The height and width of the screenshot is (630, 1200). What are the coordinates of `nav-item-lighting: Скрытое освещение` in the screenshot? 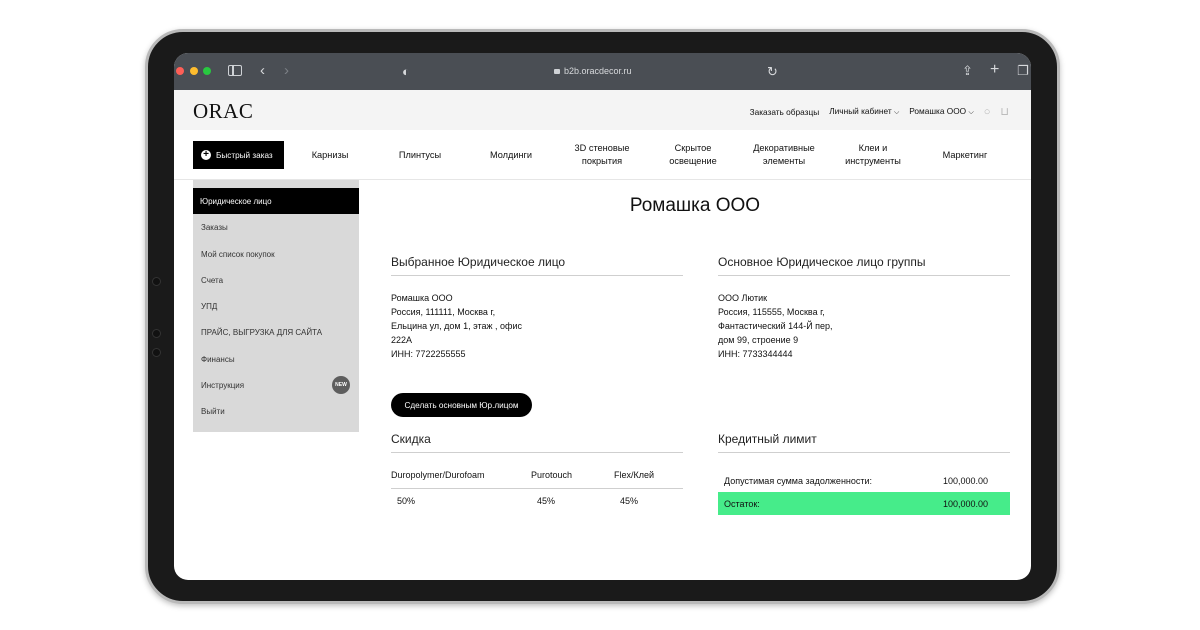 It's located at (693, 155).